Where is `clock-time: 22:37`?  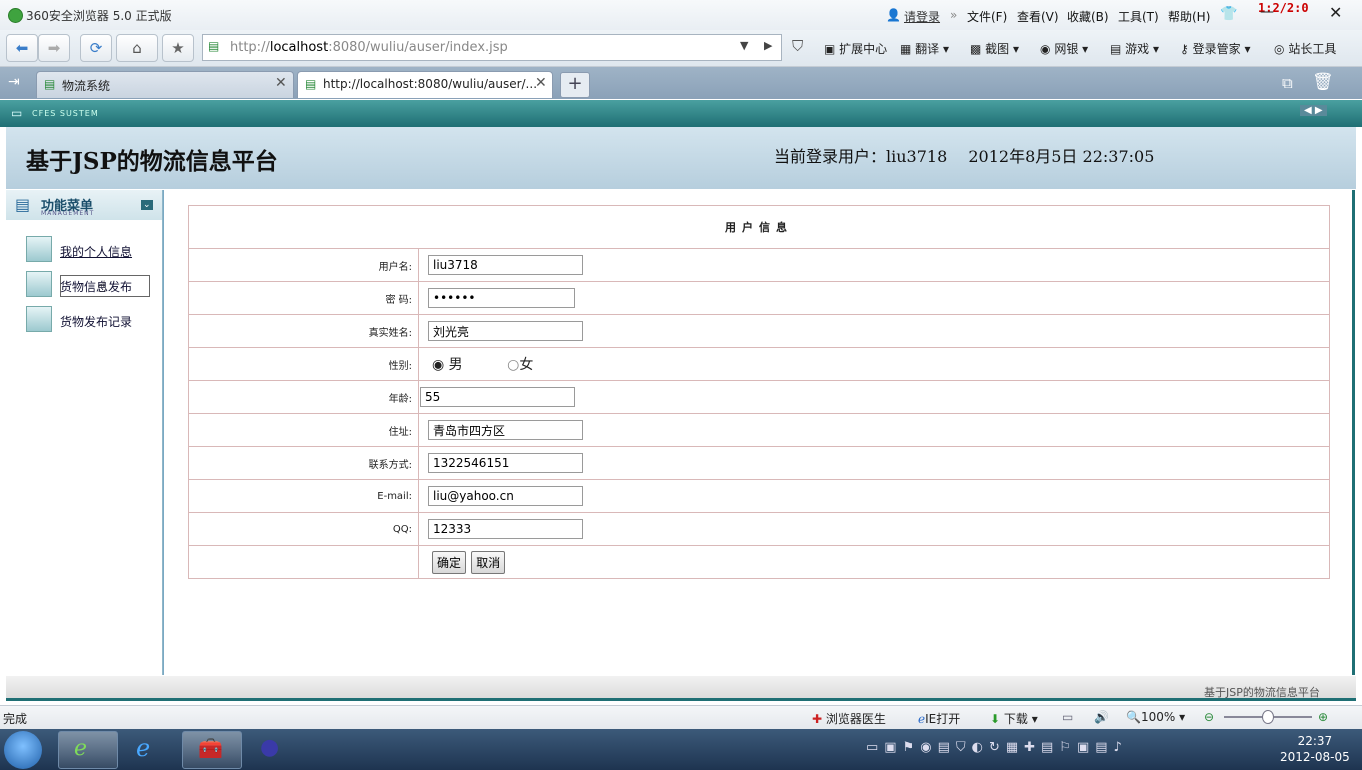 clock-time: 22:37 is located at coordinates (1315, 741).